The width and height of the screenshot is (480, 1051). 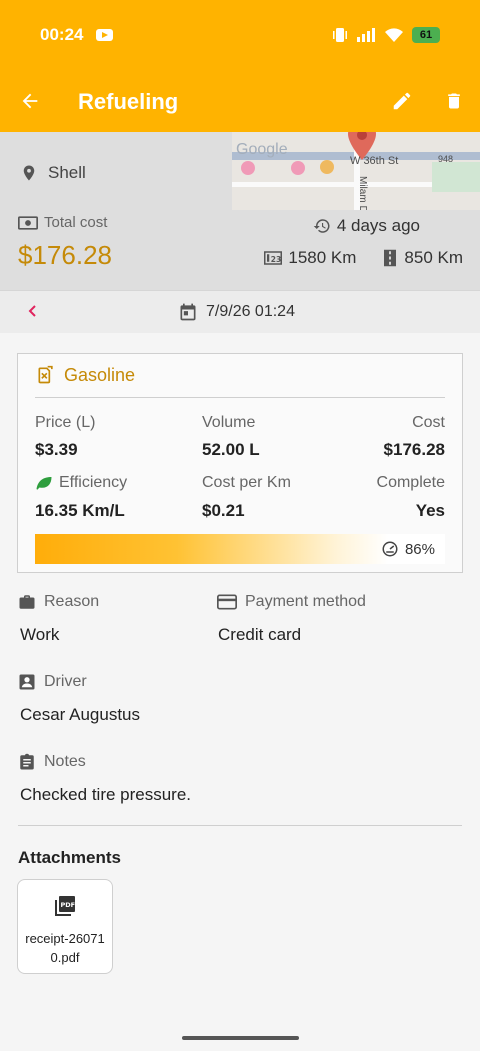 What do you see at coordinates (128, 101) in the screenshot?
I see `page-title: Refueling` at bounding box center [128, 101].